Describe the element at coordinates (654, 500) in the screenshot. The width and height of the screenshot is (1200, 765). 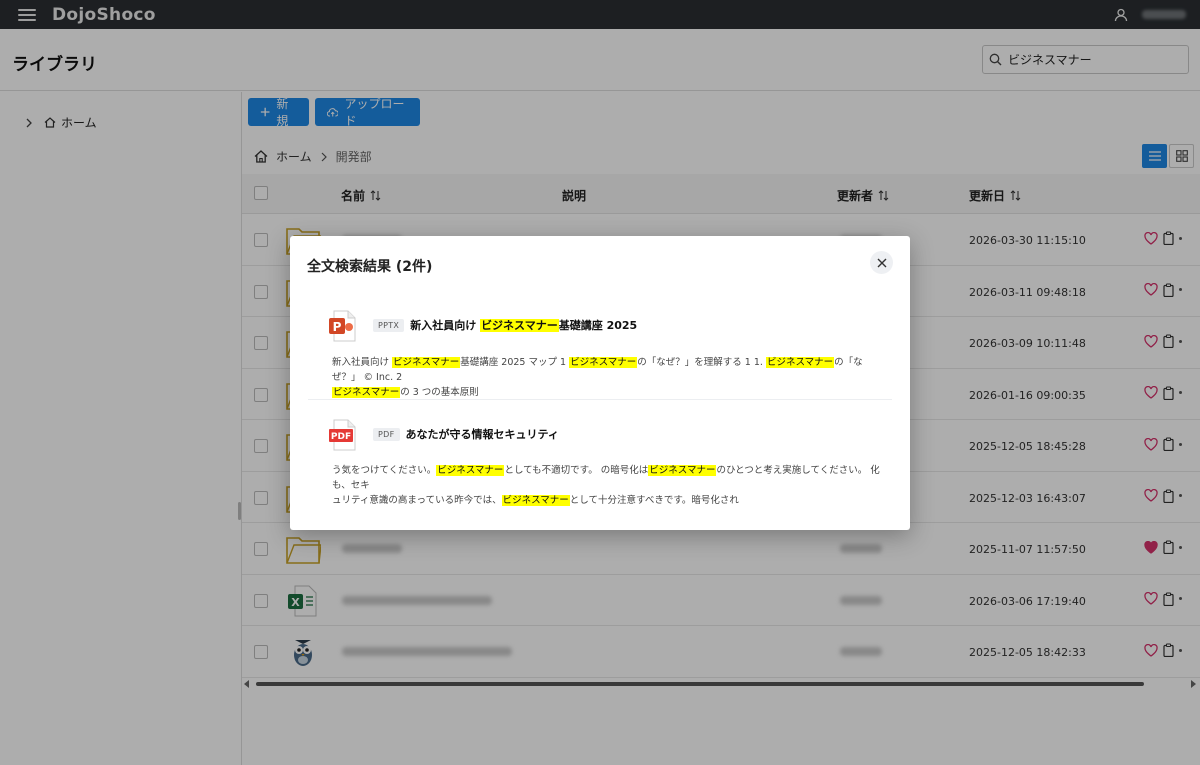
I see `snippet-text: として十分注意すべきです。暗号化され` at that location.